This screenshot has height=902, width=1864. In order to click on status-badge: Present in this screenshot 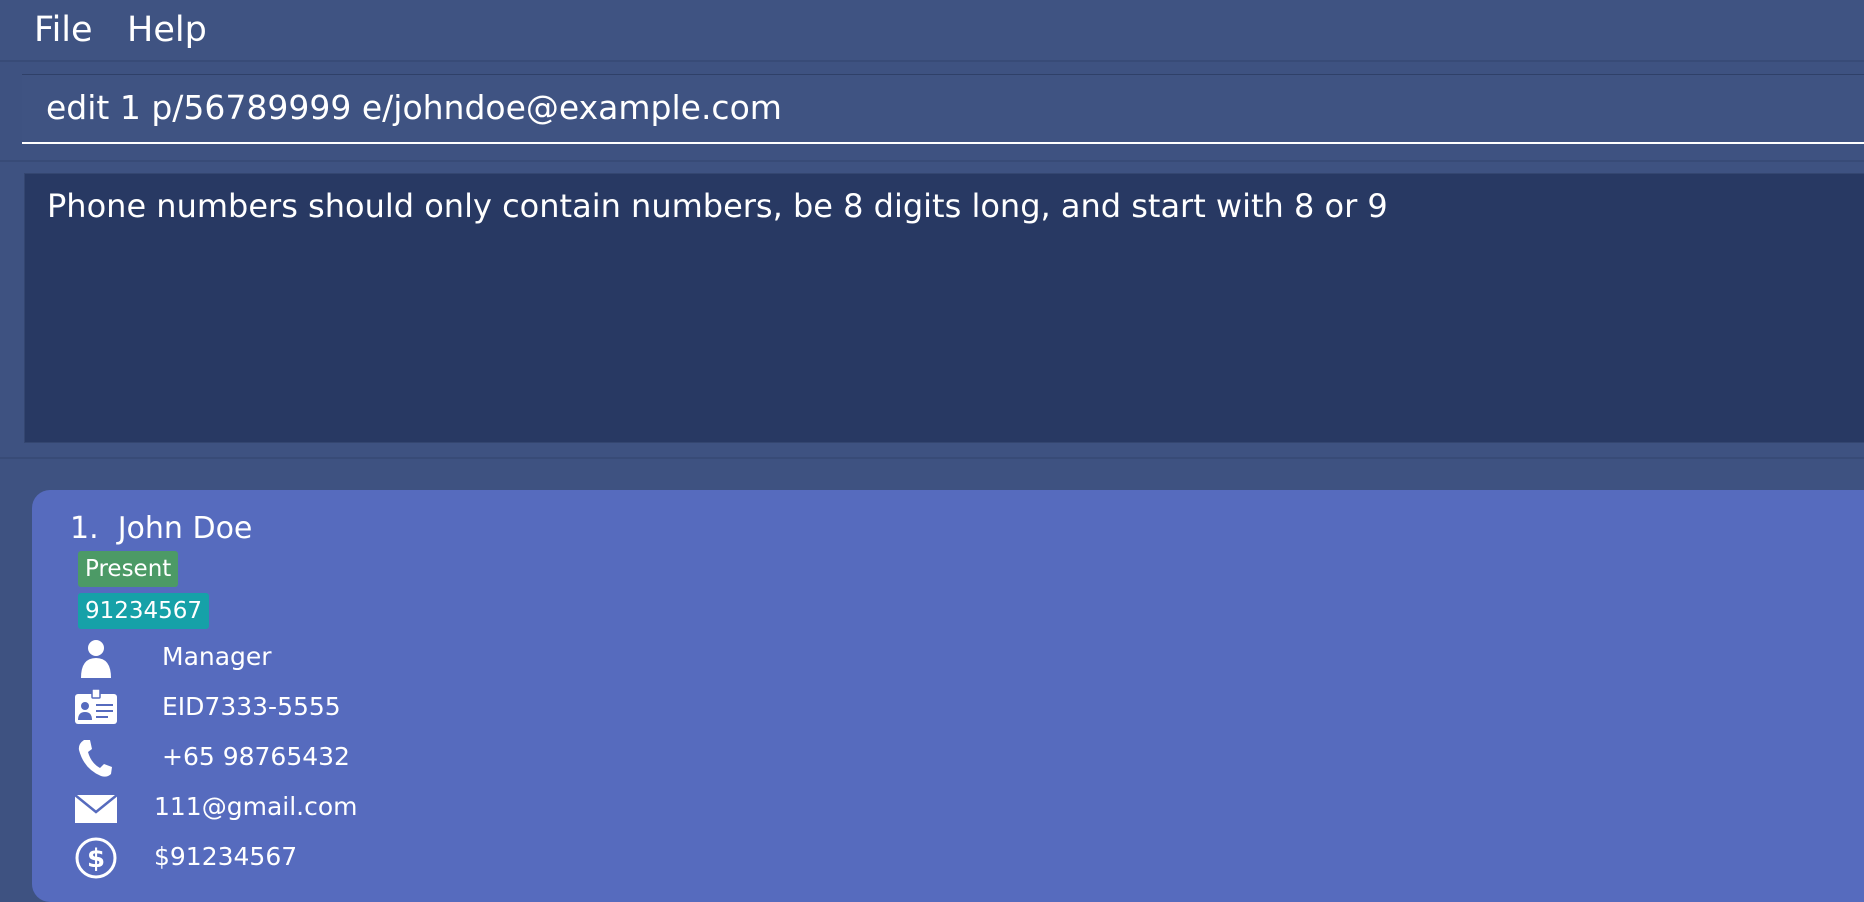, I will do `click(128, 569)`.